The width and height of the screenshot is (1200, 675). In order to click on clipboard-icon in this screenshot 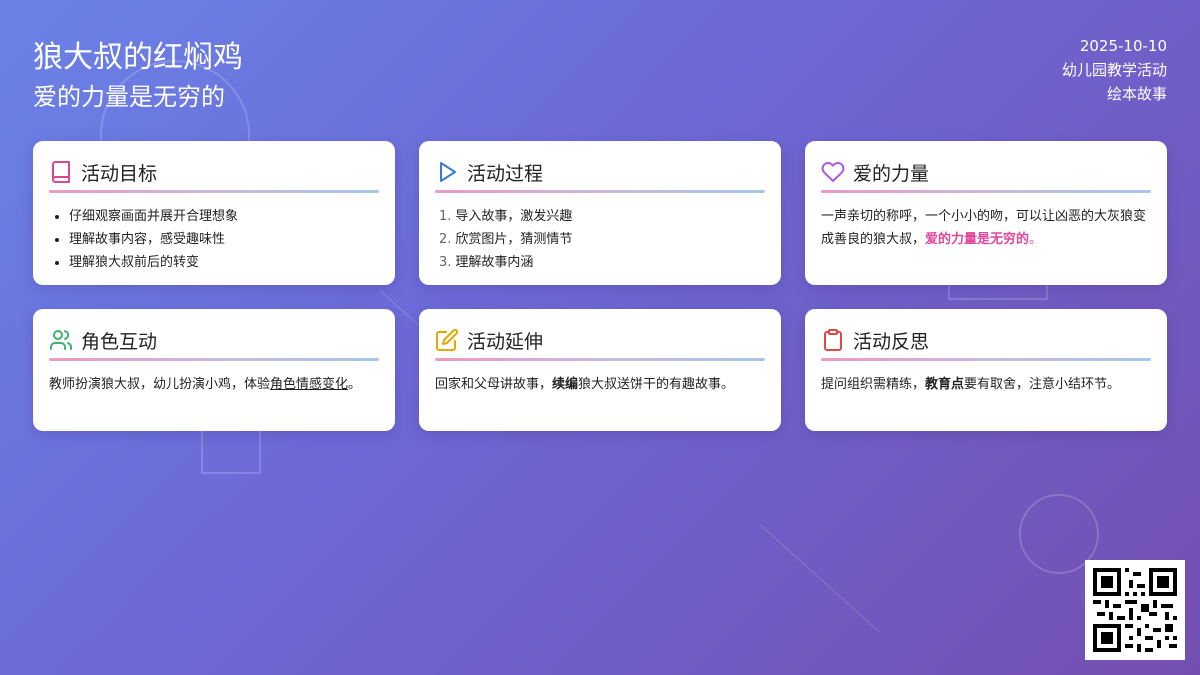, I will do `click(833, 340)`.